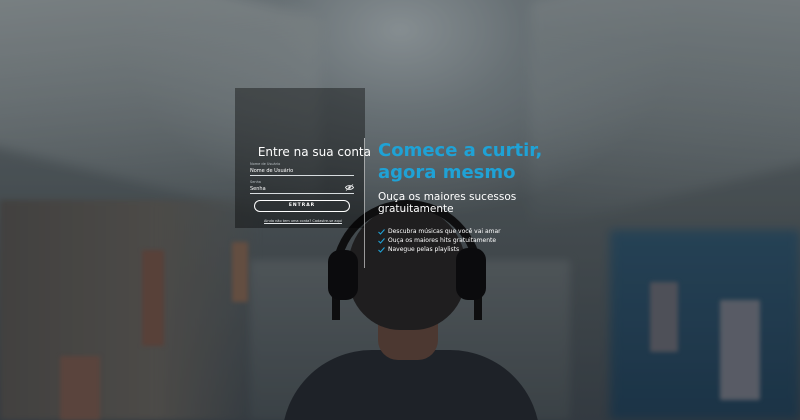  Describe the element at coordinates (314, 152) in the screenshot. I see `login-title: Entre na sua conta` at that location.